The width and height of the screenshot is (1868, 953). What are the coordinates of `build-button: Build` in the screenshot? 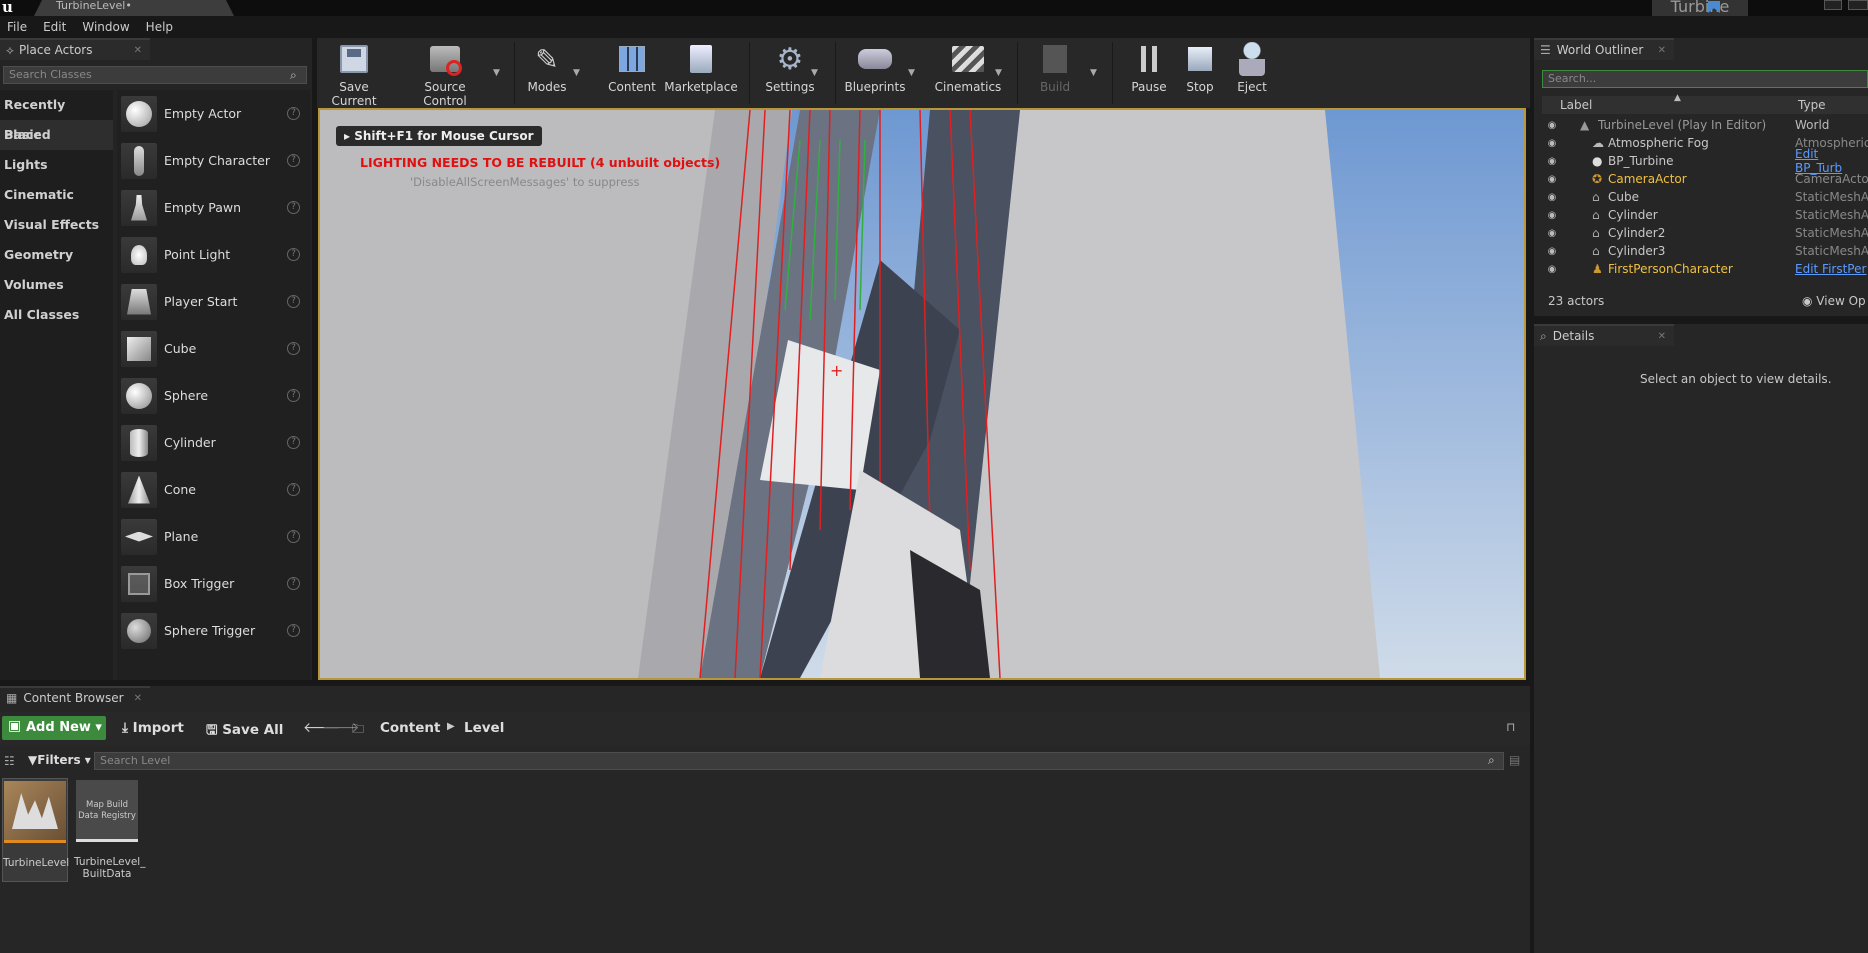 It's located at (1055, 73).